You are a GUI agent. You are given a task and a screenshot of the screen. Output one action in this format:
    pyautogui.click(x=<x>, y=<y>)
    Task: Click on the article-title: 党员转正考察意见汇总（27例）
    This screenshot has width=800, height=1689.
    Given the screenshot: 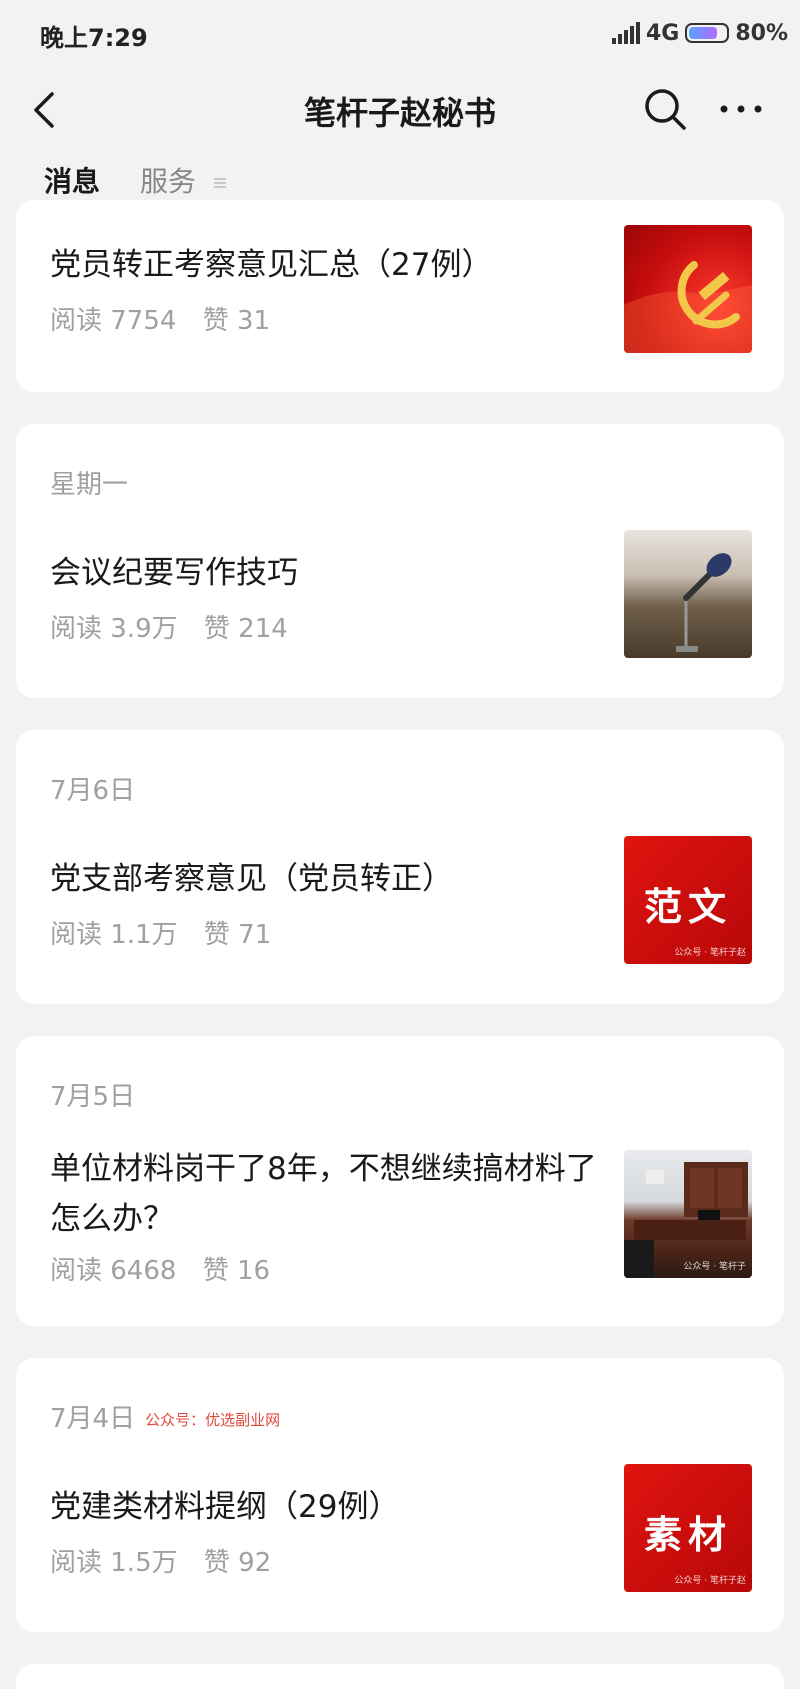 What is the action you would take?
    pyautogui.click(x=271, y=265)
    